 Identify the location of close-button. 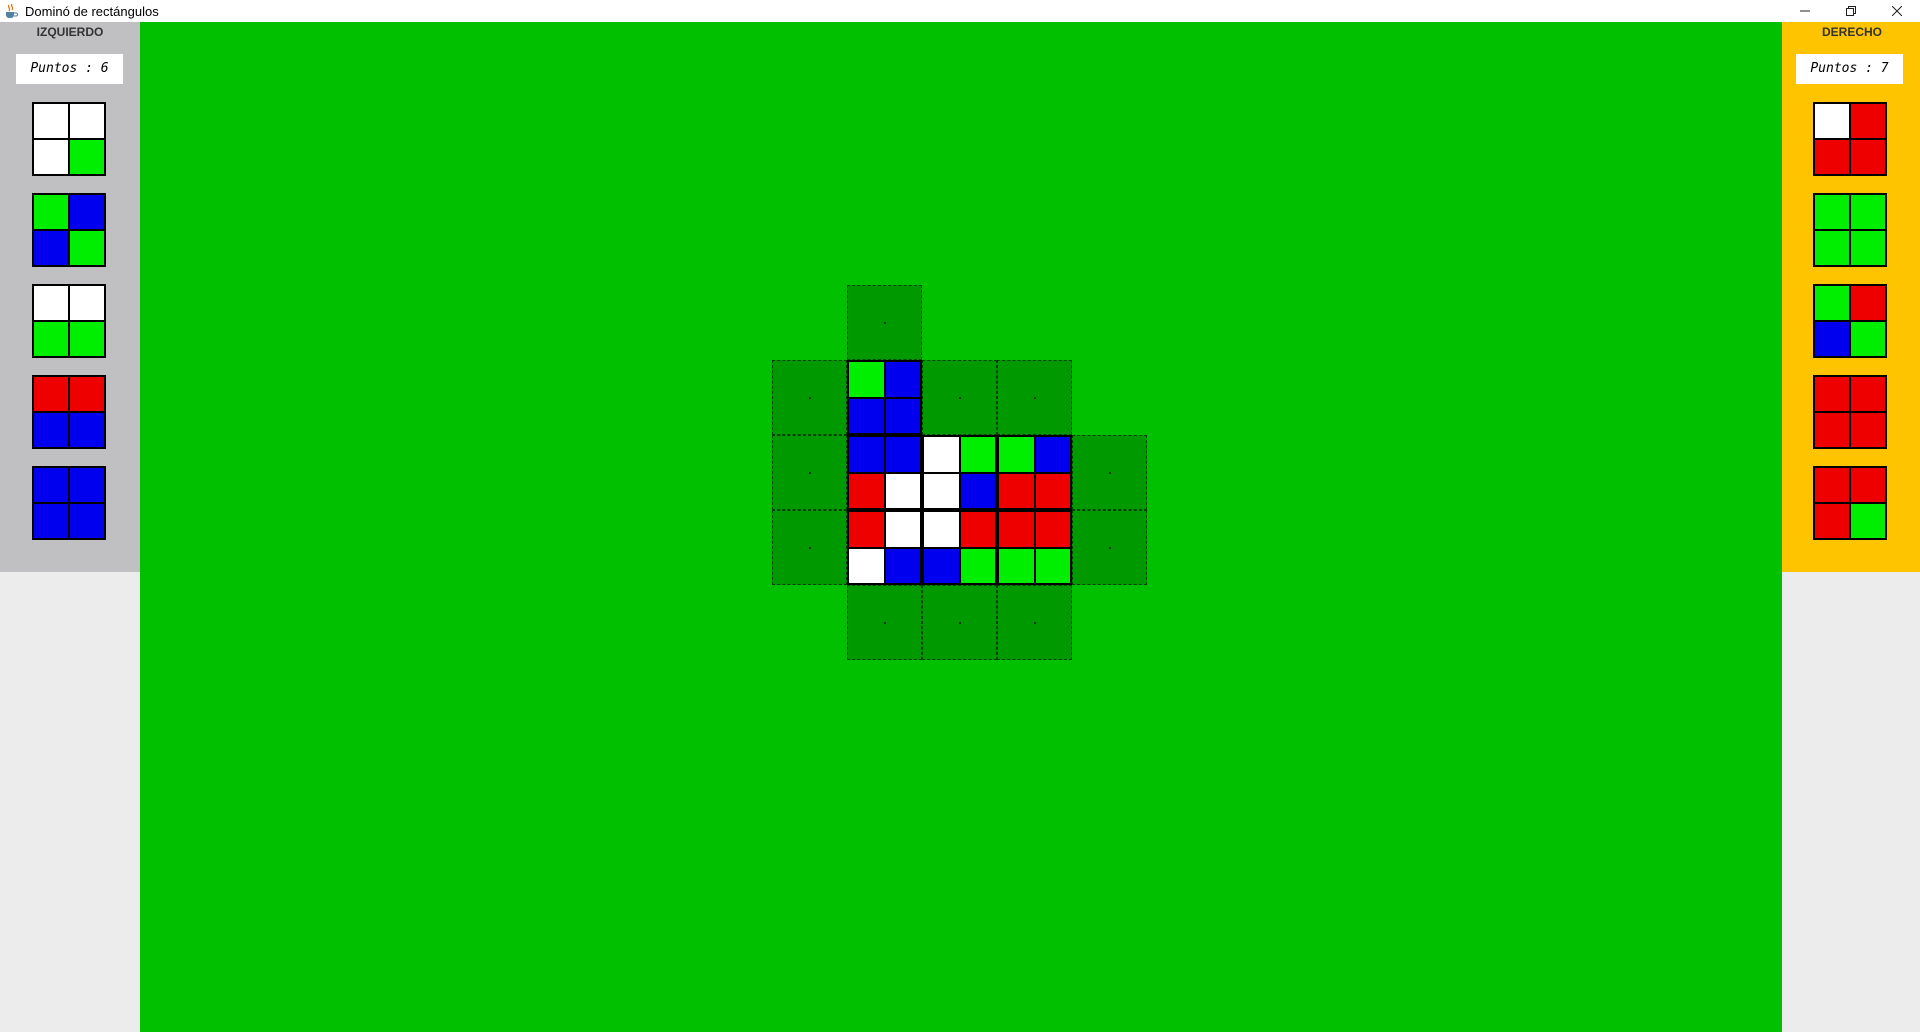
(1897, 11).